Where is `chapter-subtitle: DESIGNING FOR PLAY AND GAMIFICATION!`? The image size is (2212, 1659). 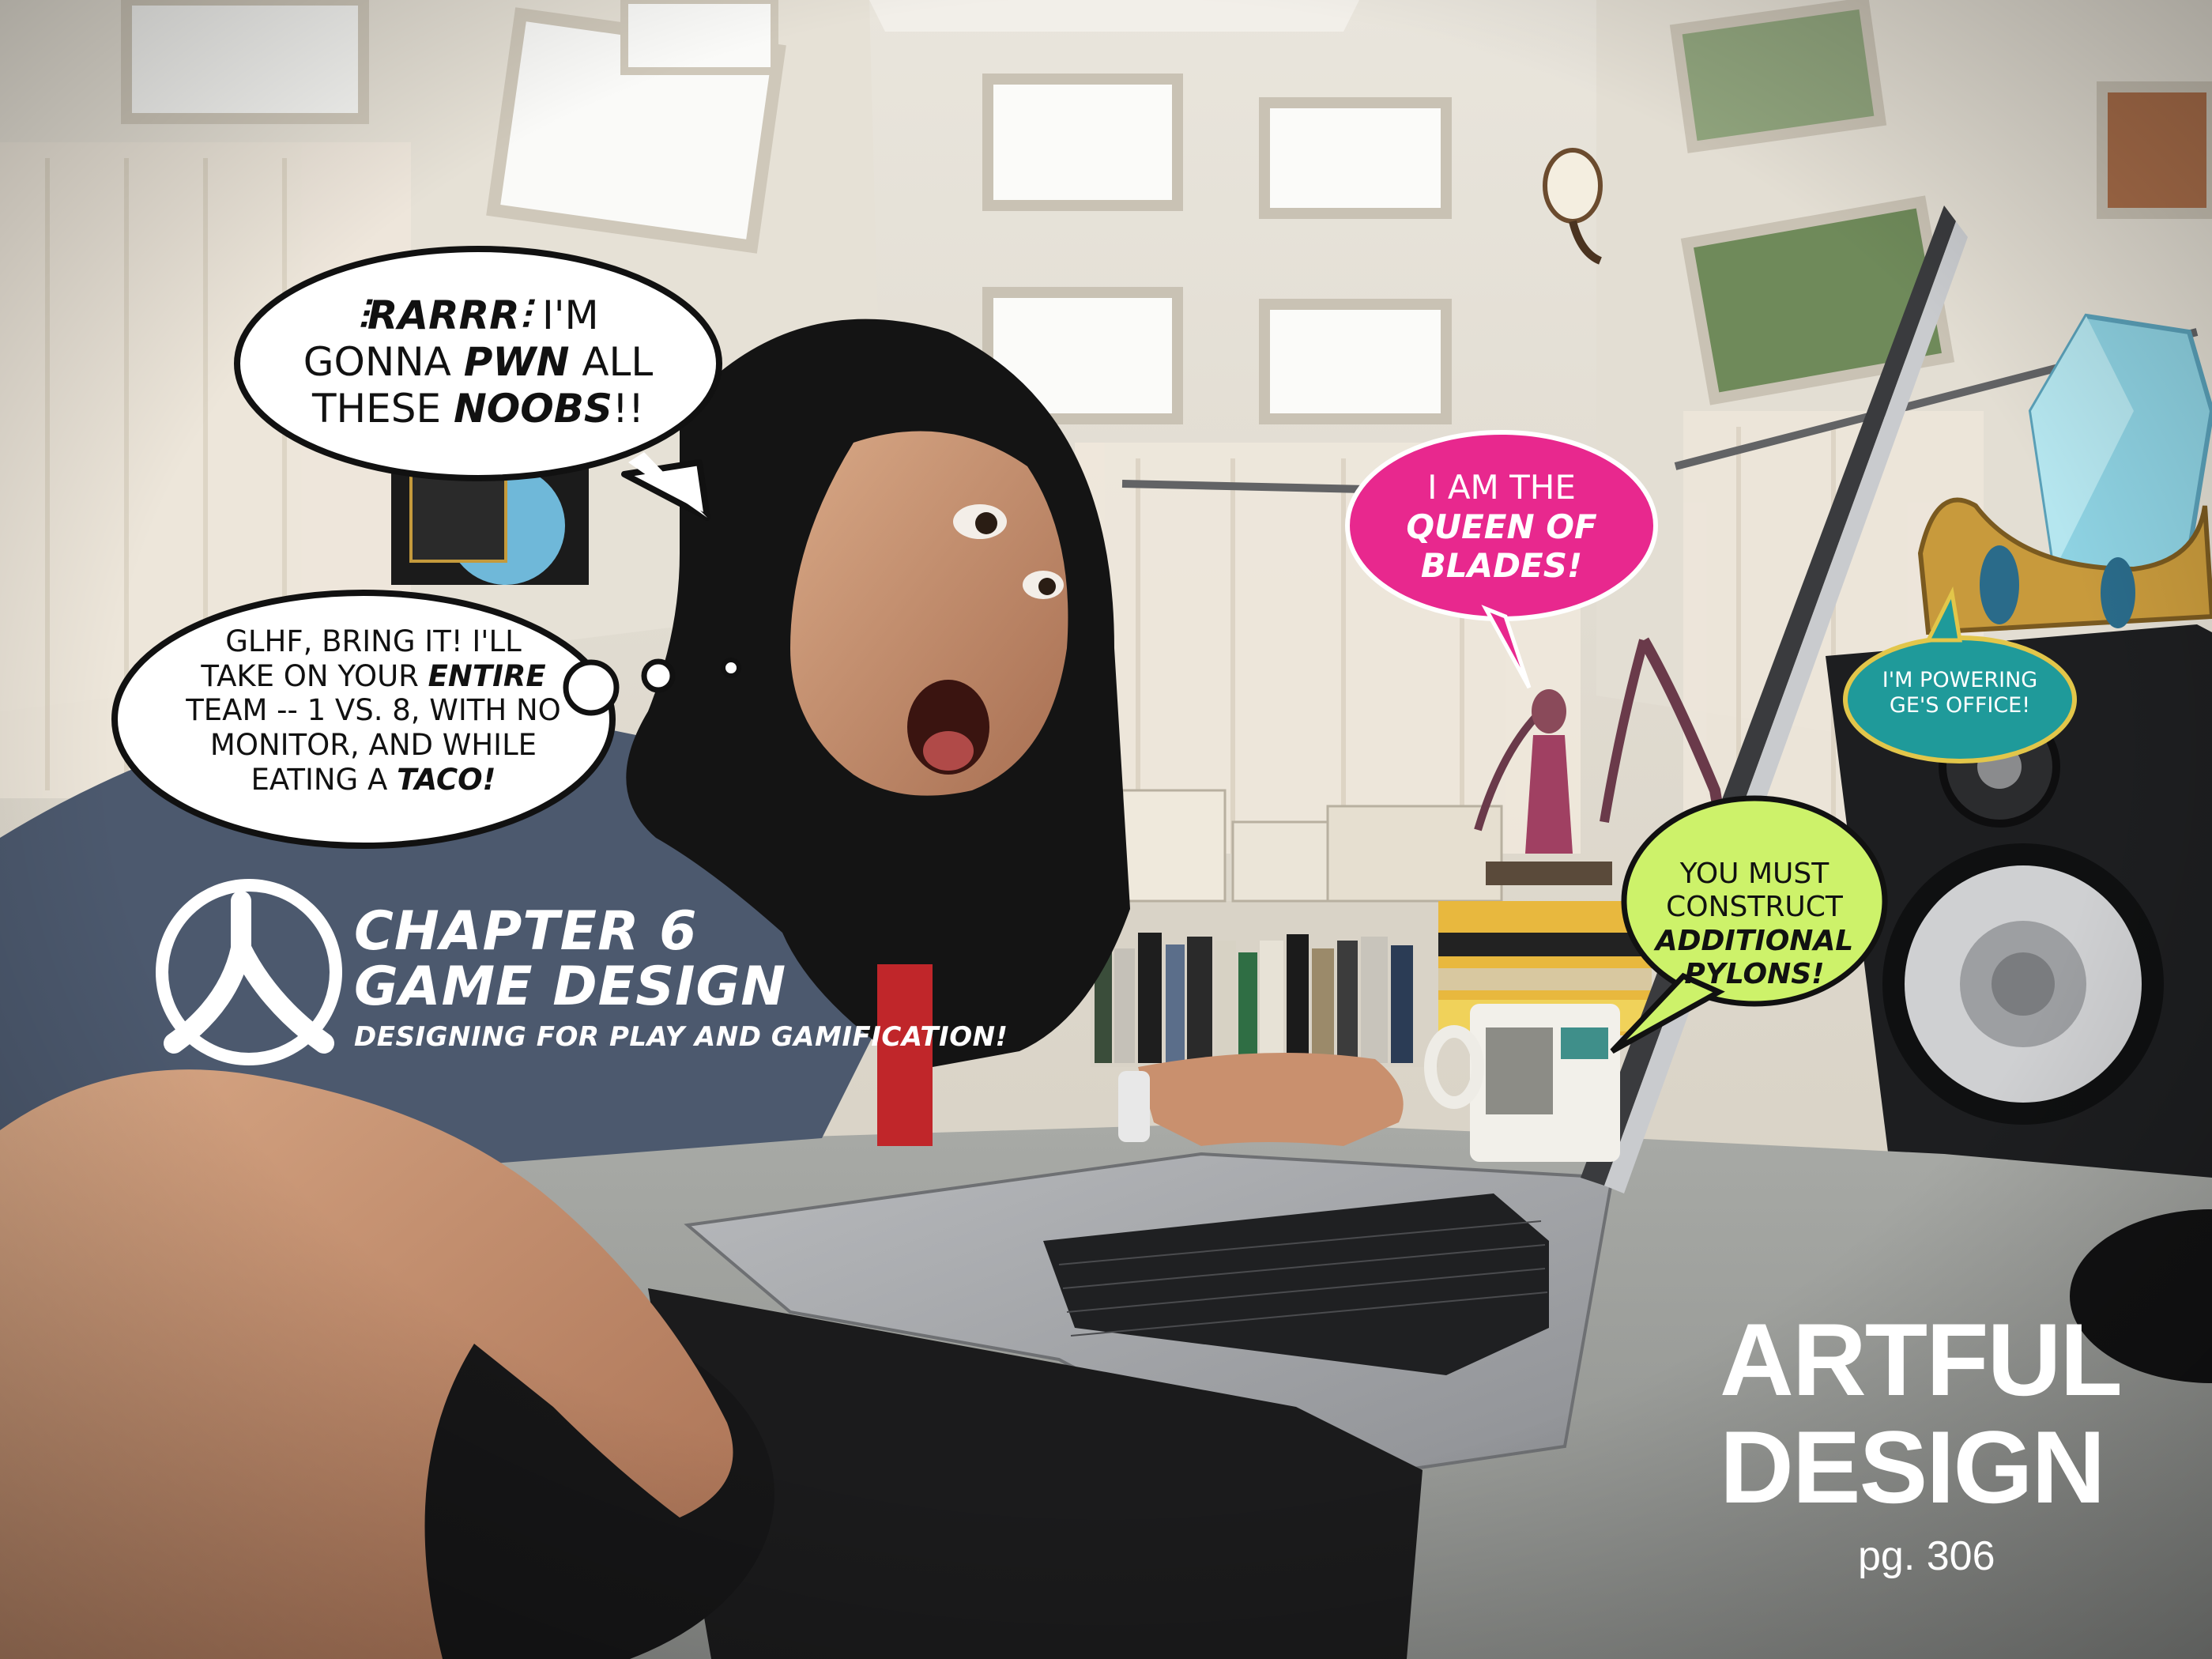 chapter-subtitle: DESIGNING FOR PLAY AND GAMIFICATION! is located at coordinates (681, 1037).